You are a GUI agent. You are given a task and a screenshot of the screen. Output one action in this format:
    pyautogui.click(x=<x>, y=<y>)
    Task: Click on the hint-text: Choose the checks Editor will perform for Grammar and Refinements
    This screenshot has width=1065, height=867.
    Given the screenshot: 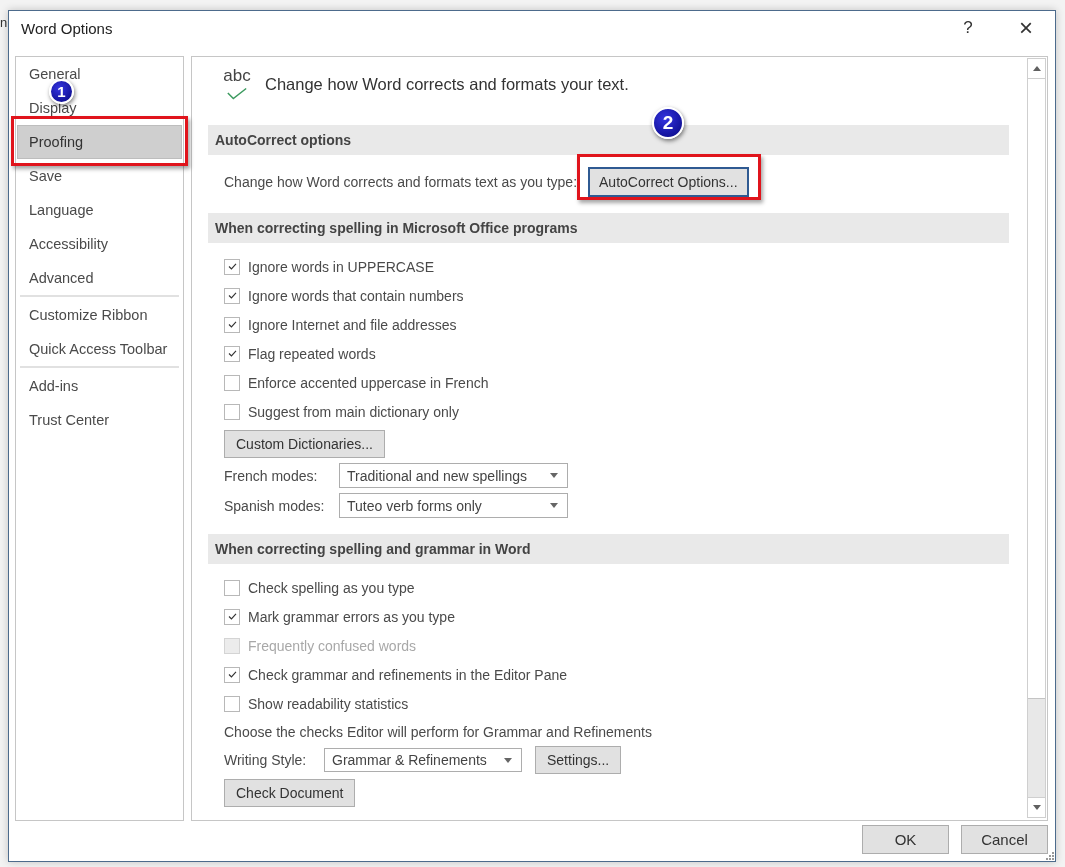 What is the action you would take?
    pyautogui.click(x=438, y=731)
    